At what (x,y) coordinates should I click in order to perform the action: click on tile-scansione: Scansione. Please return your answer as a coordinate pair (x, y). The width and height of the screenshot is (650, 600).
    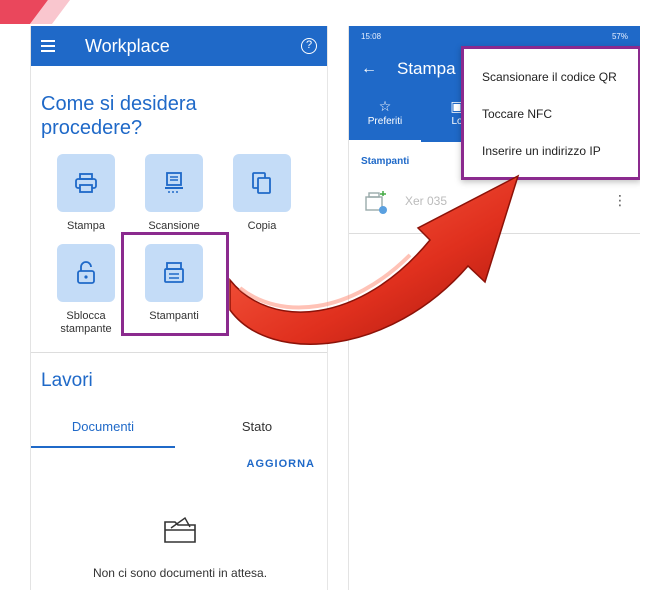
    Looking at the image, I should click on (174, 193).